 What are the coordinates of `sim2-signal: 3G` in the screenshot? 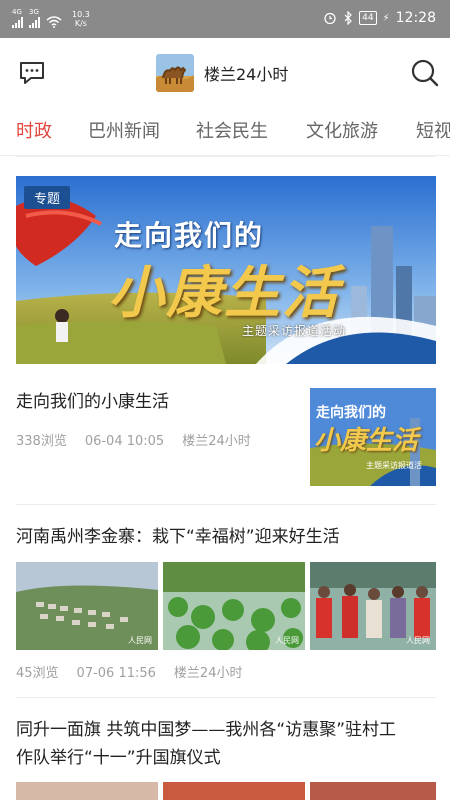 It's located at (34, 18).